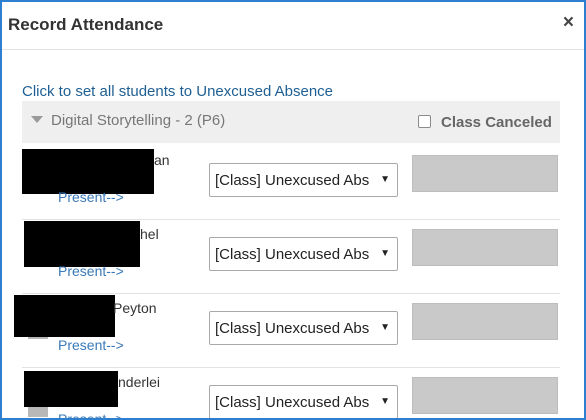 The width and height of the screenshot is (586, 420). Describe the element at coordinates (568, 23) in the screenshot. I see `close-icon: ×` at that location.